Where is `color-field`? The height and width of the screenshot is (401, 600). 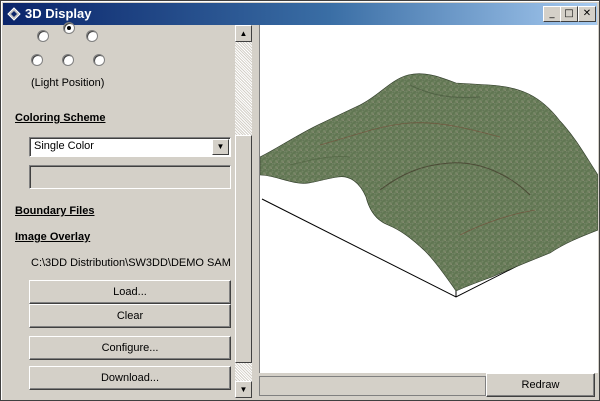 color-field is located at coordinates (130, 177).